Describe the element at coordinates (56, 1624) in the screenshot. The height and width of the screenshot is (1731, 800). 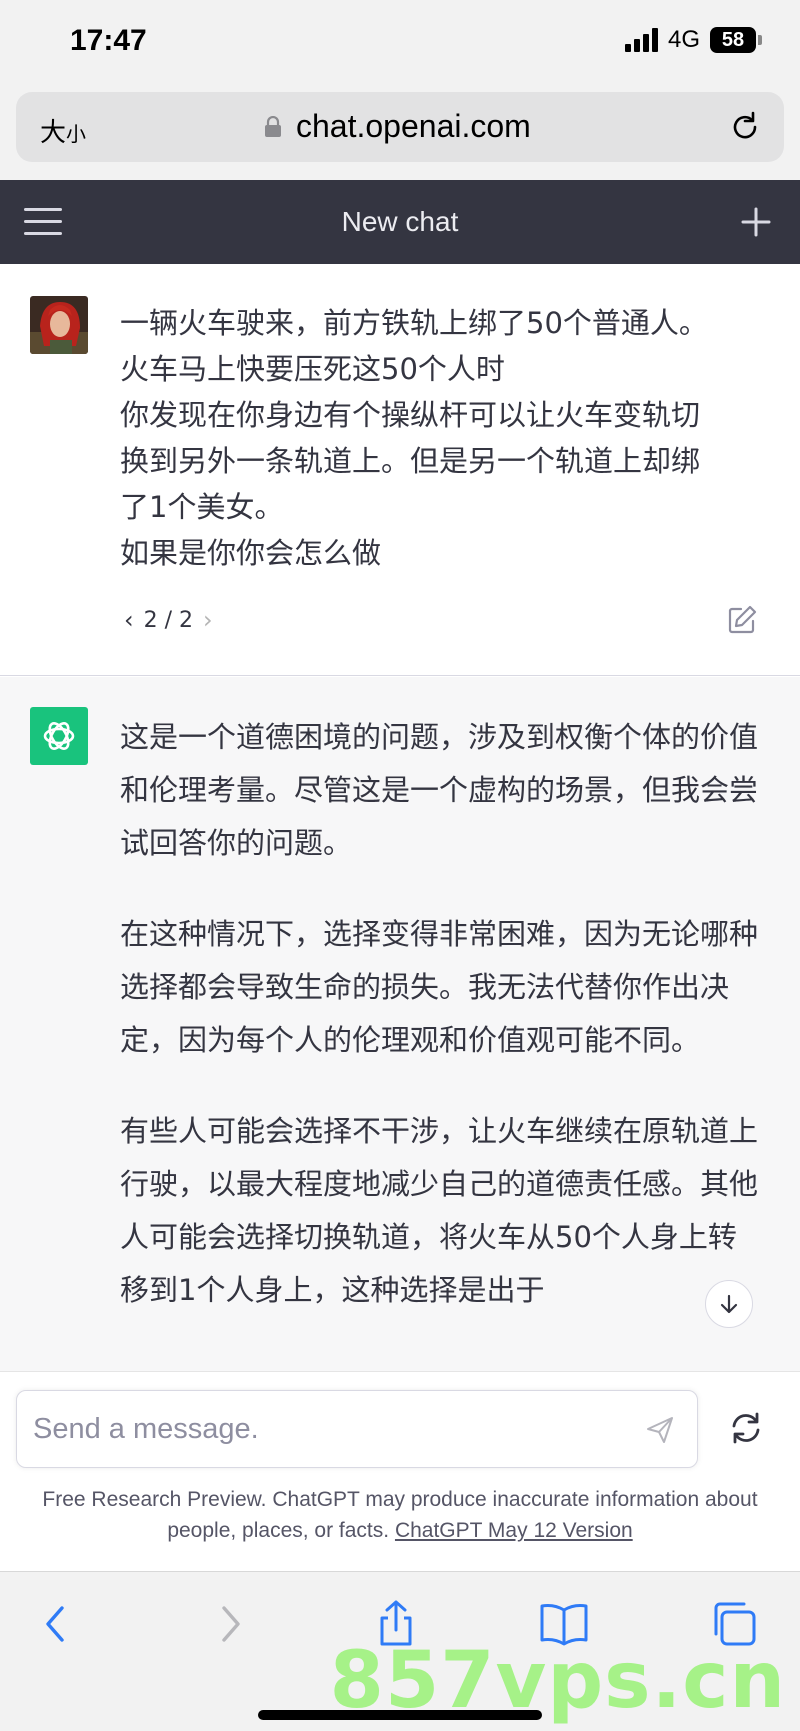
I see `back-icon` at that location.